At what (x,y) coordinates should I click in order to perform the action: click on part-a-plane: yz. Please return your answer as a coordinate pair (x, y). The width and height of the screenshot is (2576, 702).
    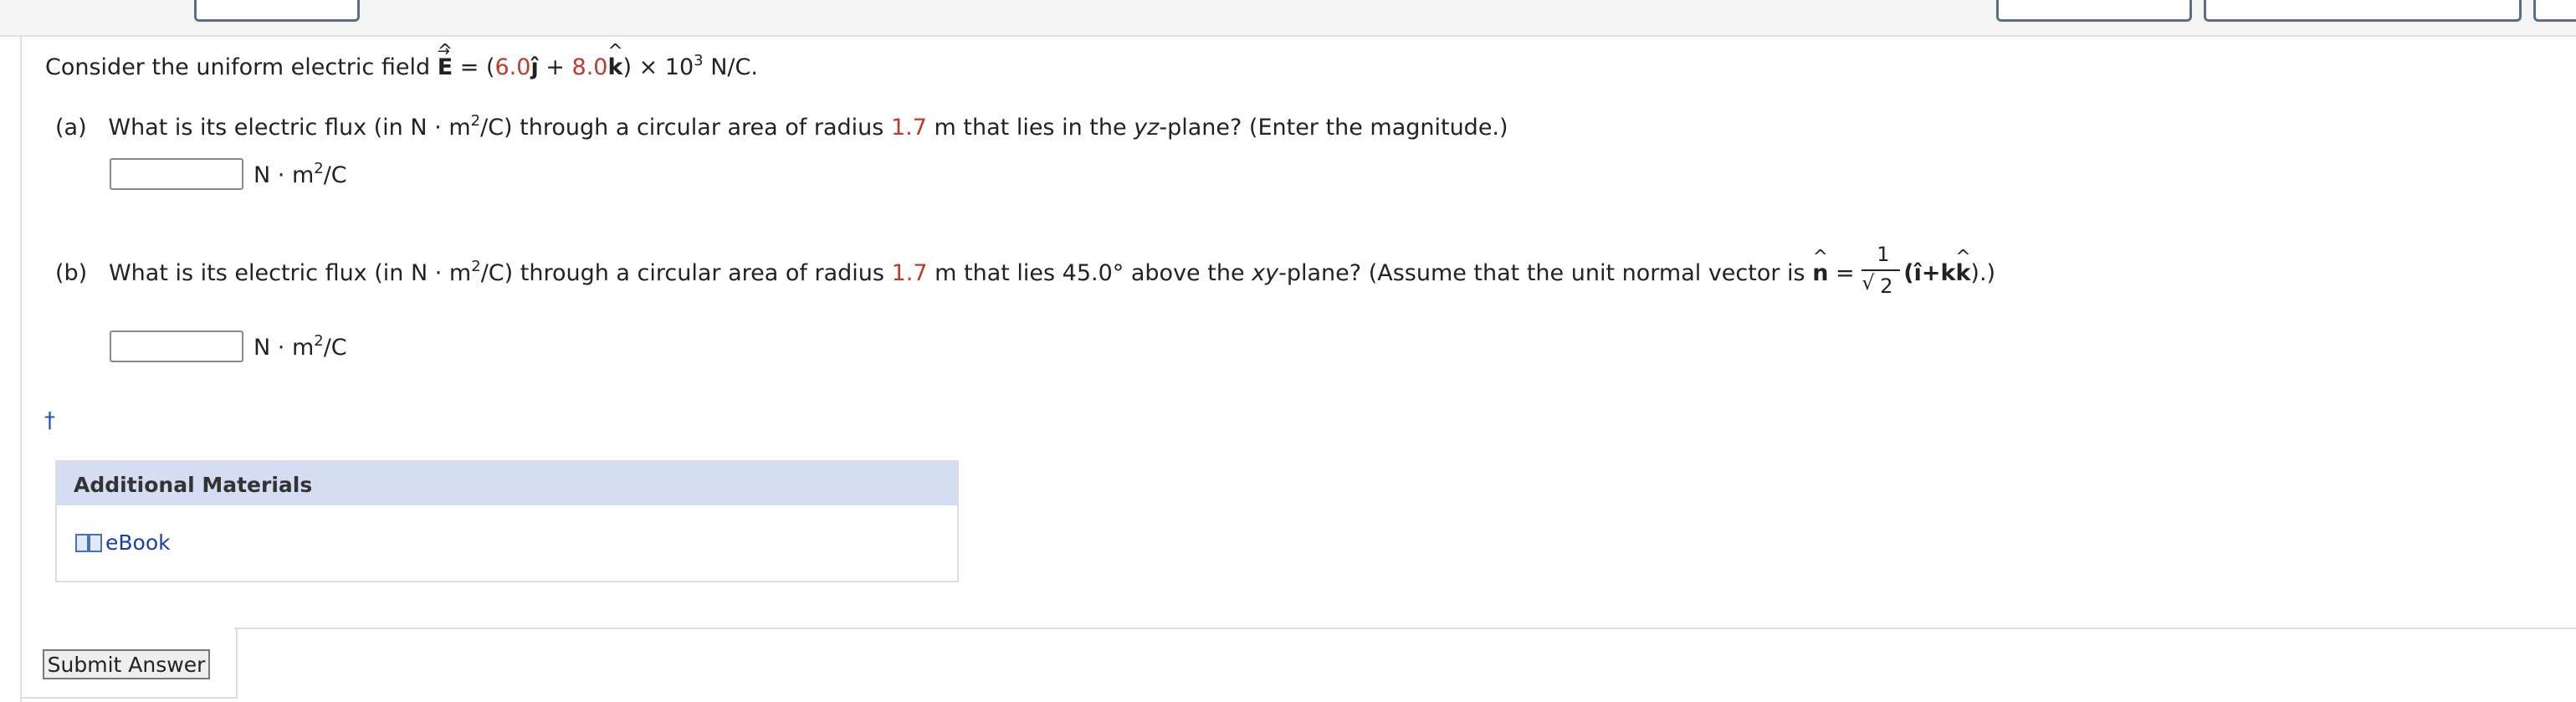
    Looking at the image, I should click on (1147, 128).